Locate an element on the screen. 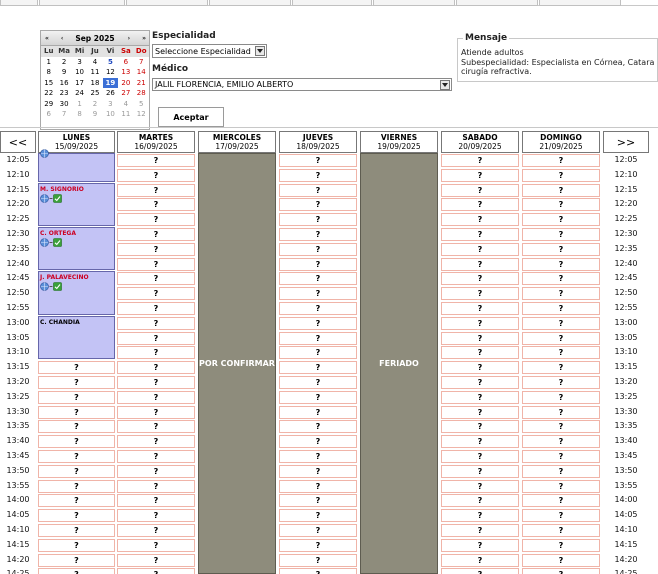 This screenshot has height=574, width=658. calendar-day: 17 is located at coordinates (79, 83).